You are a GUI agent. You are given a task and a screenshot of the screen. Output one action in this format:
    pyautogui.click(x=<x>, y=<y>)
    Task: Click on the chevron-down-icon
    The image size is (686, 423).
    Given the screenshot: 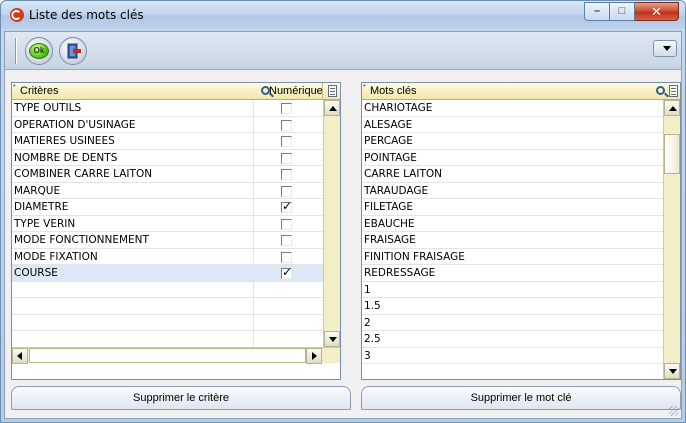 What is the action you would take?
    pyautogui.click(x=667, y=48)
    